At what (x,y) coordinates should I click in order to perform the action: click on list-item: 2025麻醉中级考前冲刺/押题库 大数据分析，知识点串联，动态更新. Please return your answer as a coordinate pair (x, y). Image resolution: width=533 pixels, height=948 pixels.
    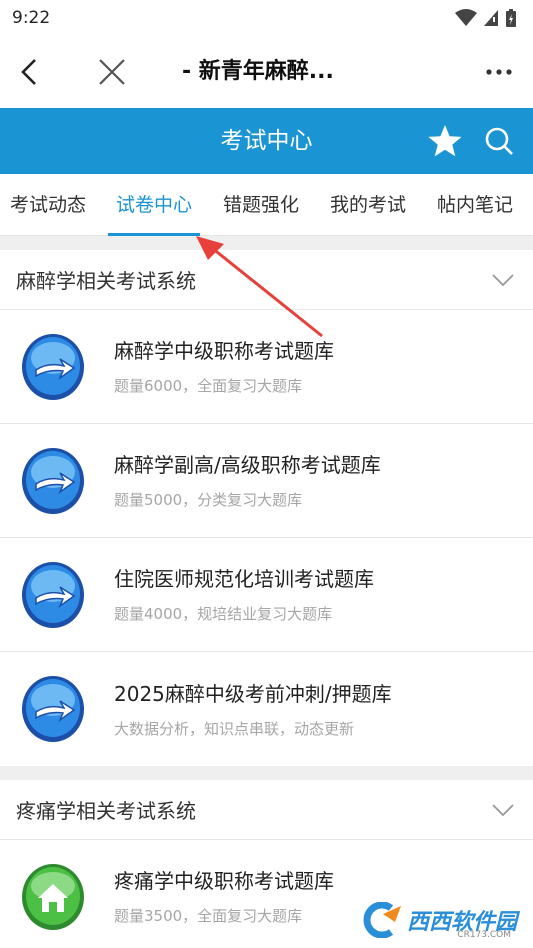
    Looking at the image, I should click on (266, 709).